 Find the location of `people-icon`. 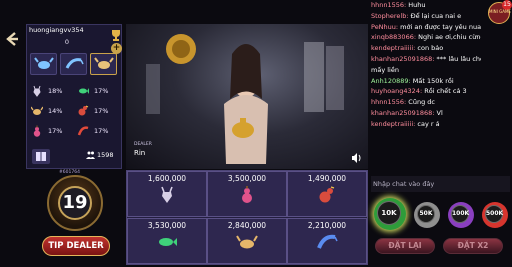

people-icon is located at coordinates (90, 155).